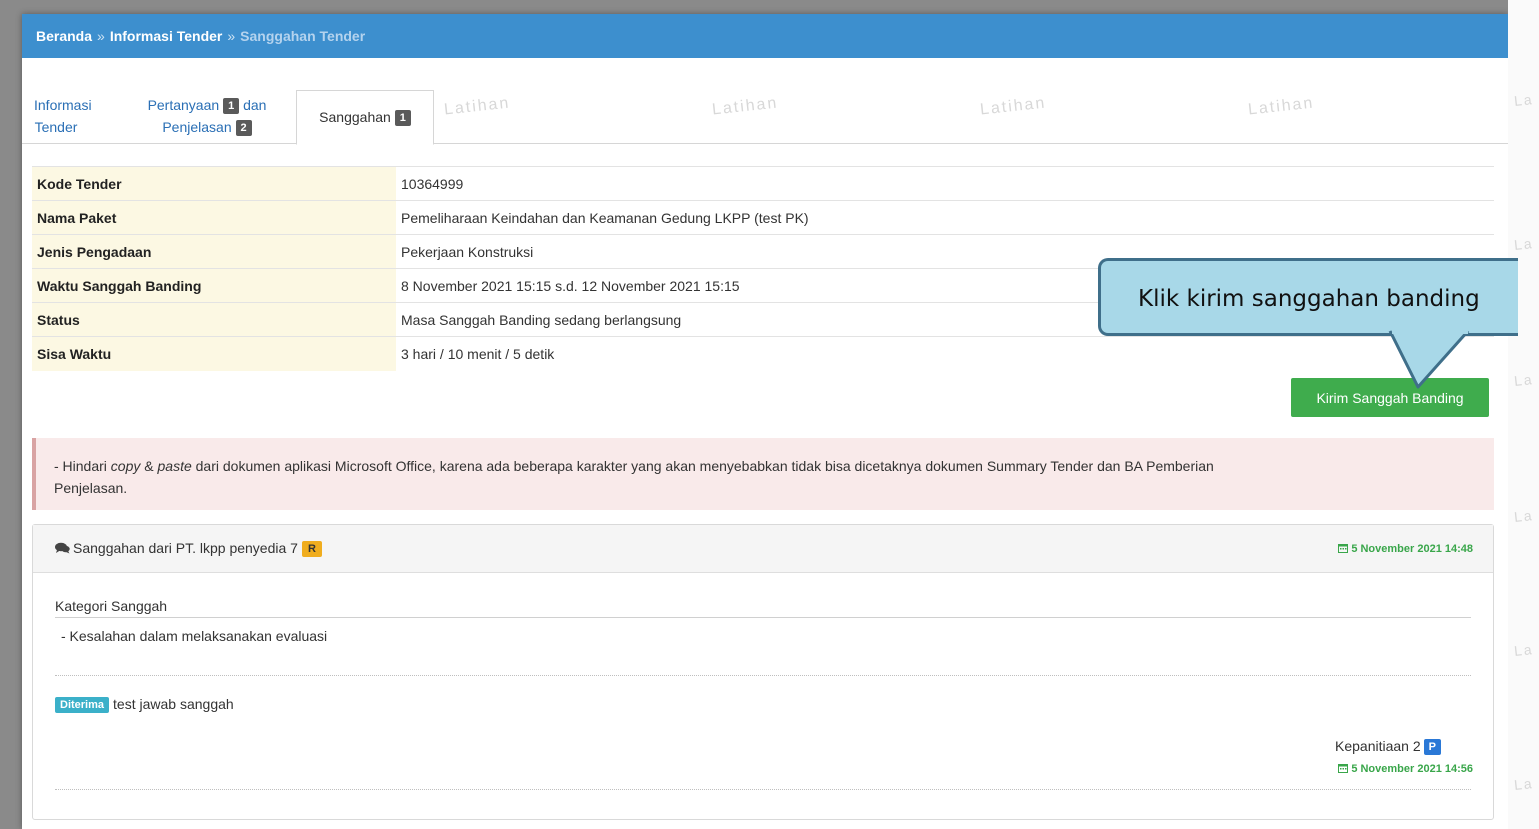 Image resolution: width=1539 pixels, height=829 pixels. I want to click on alert-text-italic: paste, so click(174, 466).